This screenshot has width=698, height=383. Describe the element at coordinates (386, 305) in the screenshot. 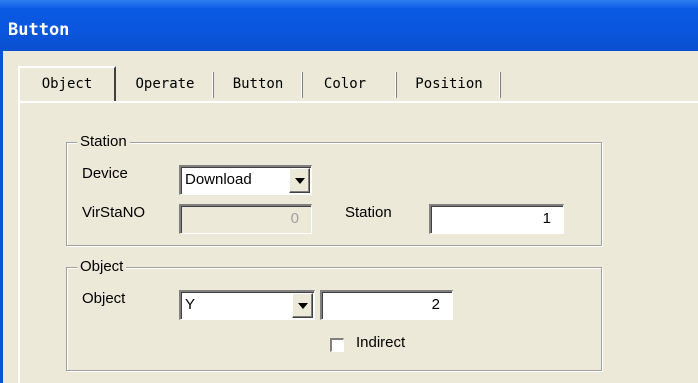

I see `object-number-field: 2` at that location.